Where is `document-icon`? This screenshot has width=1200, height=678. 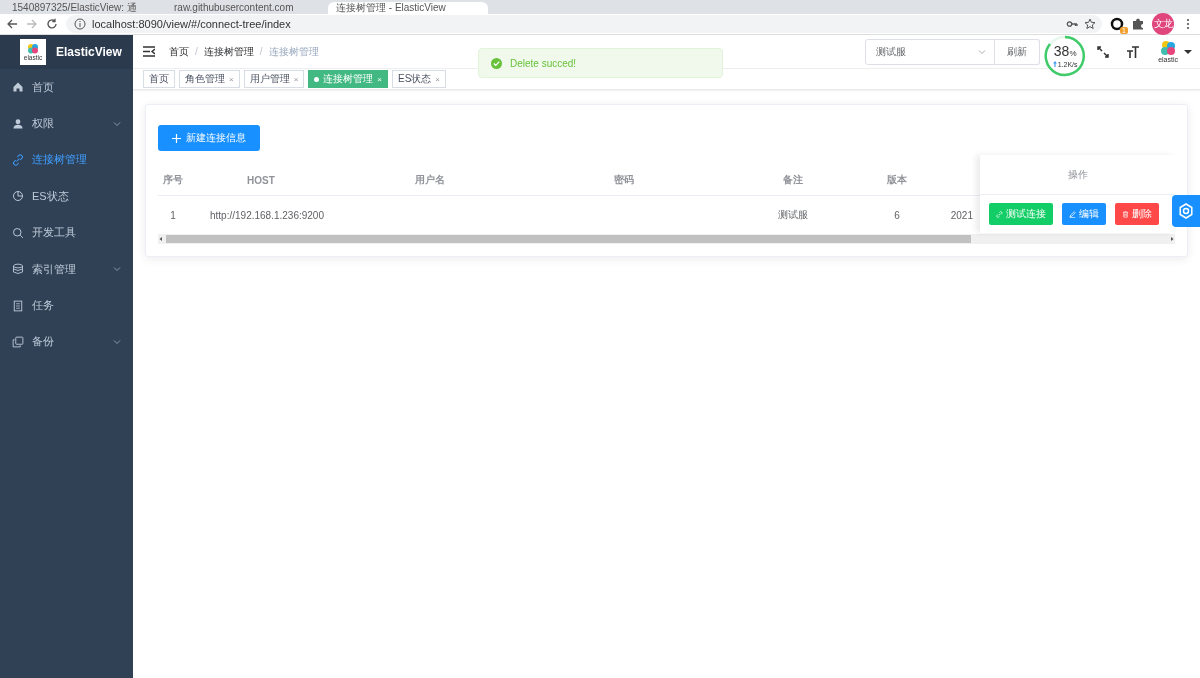
document-icon is located at coordinates (18, 305).